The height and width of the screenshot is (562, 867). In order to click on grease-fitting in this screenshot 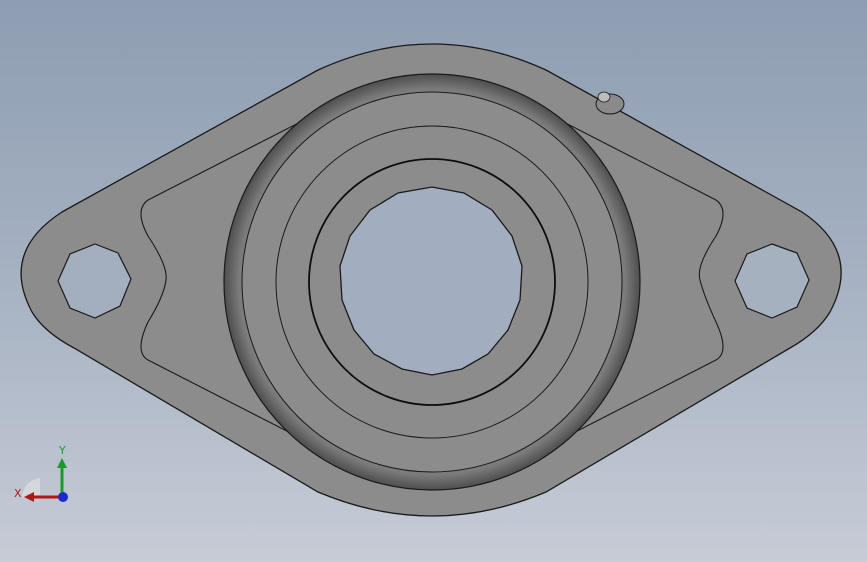, I will do `click(610, 103)`.